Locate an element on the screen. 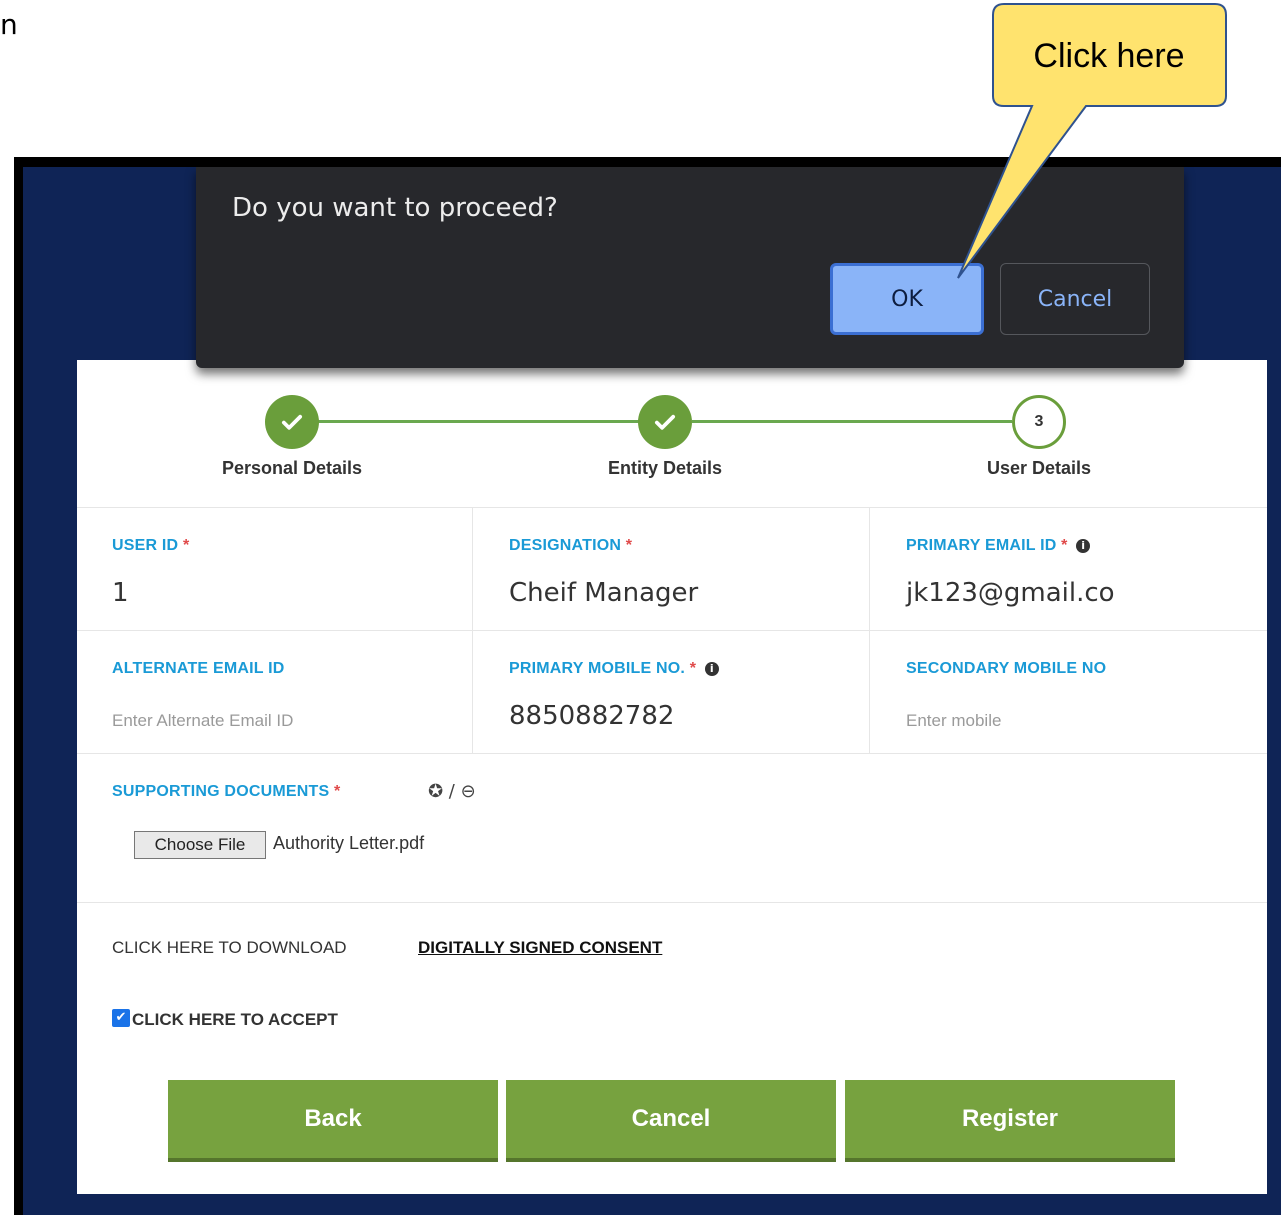 This screenshot has height=1215, width=1281. user-id-label-text: USER ID is located at coordinates (145, 545).